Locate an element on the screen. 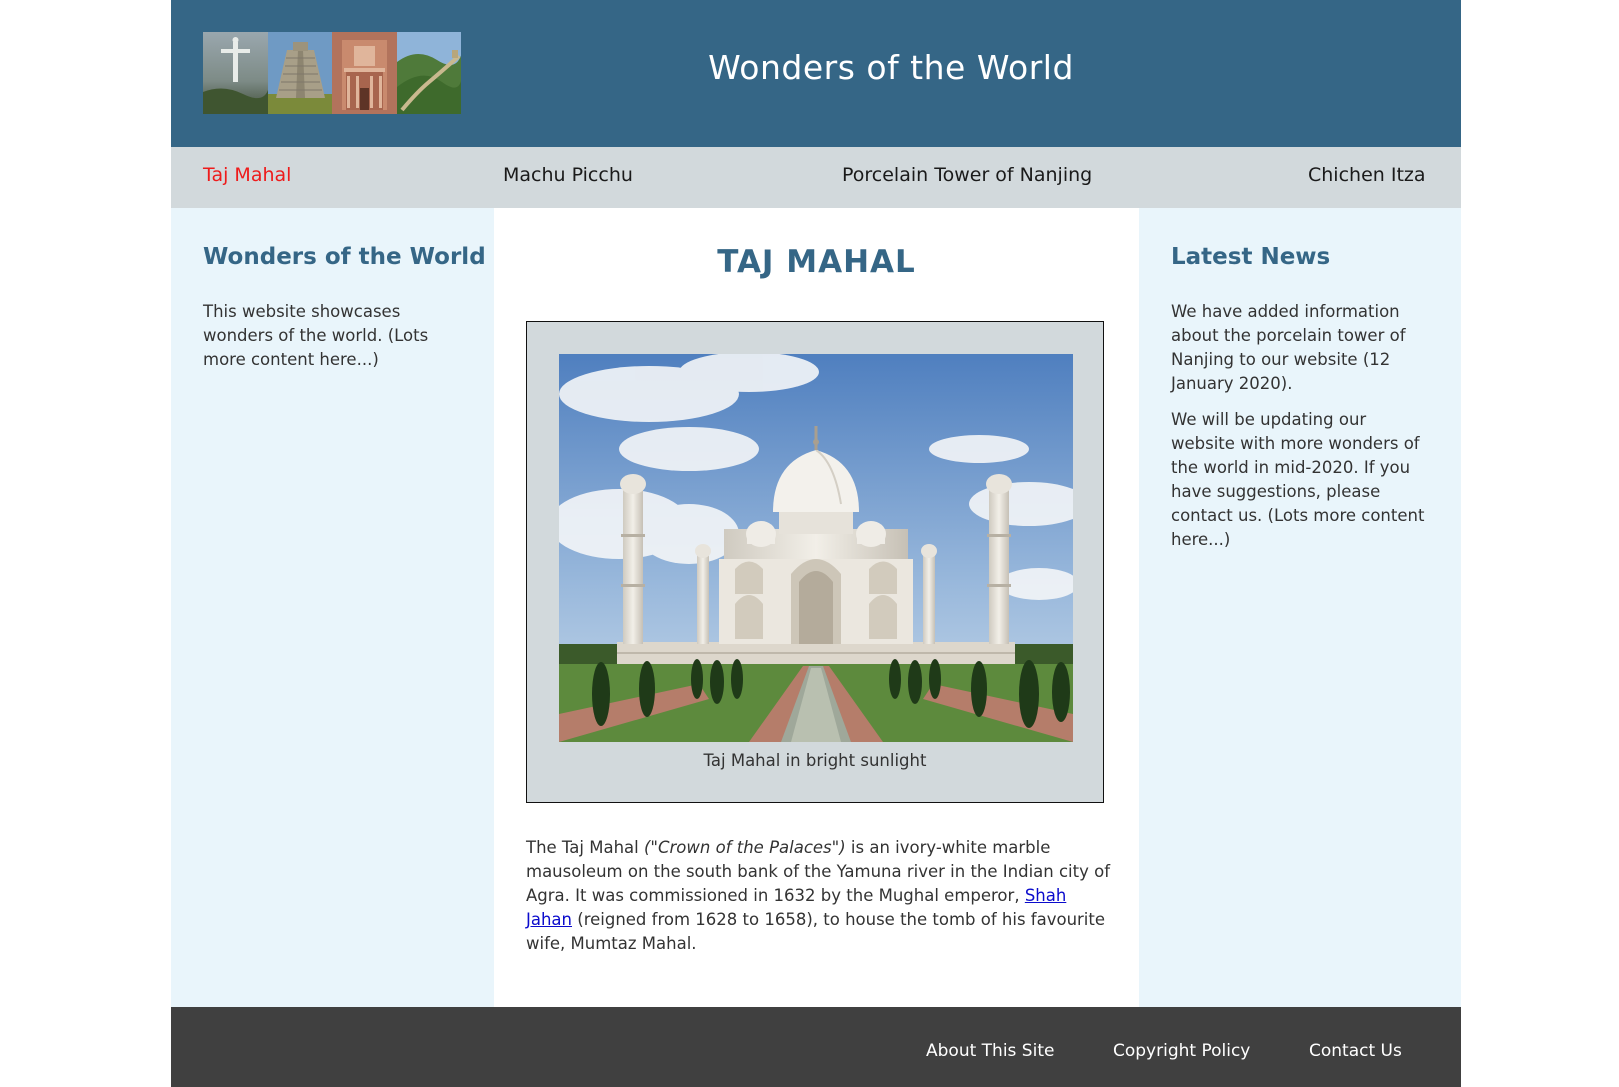  main-paragraph-start: The Taj Mahal is located at coordinates (585, 847).